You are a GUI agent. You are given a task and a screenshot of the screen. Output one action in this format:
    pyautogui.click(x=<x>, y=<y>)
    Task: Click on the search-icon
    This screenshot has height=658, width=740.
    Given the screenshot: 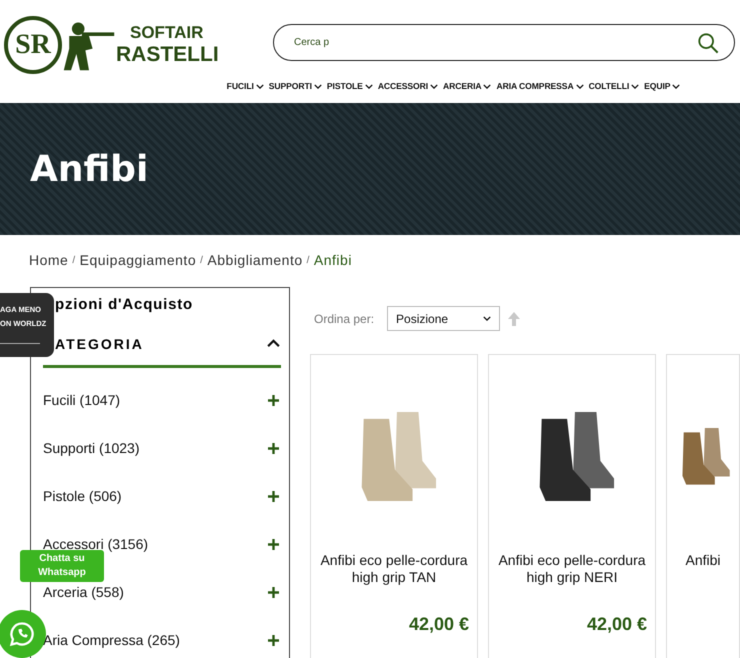 What is the action you would take?
    pyautogui.click(x=708, y=43)
    